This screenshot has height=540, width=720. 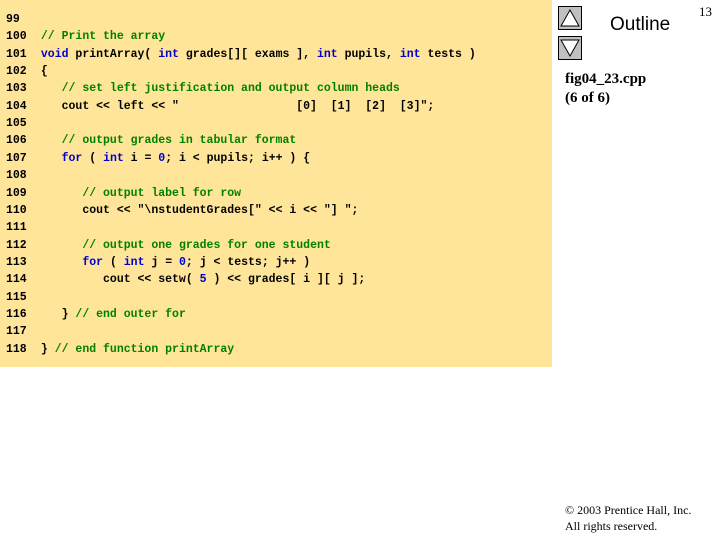 What do you see at coordinates (103, 37) in the screenshot?
I see `code-comment: // Print the array` at bounding box center [103, 37].